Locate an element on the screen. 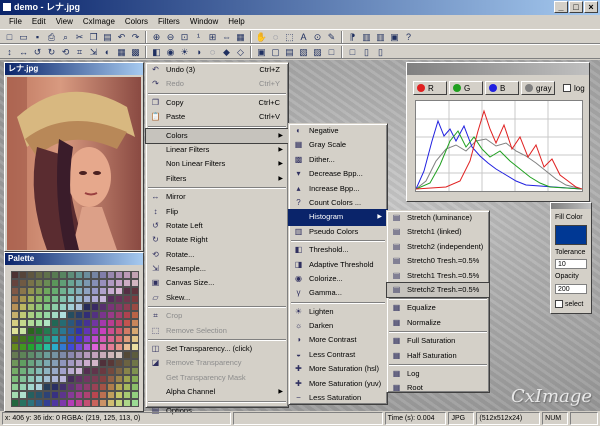 This screenshot has height=426, width=600. menu-colors: Colors is located at coordinates (136, 22).